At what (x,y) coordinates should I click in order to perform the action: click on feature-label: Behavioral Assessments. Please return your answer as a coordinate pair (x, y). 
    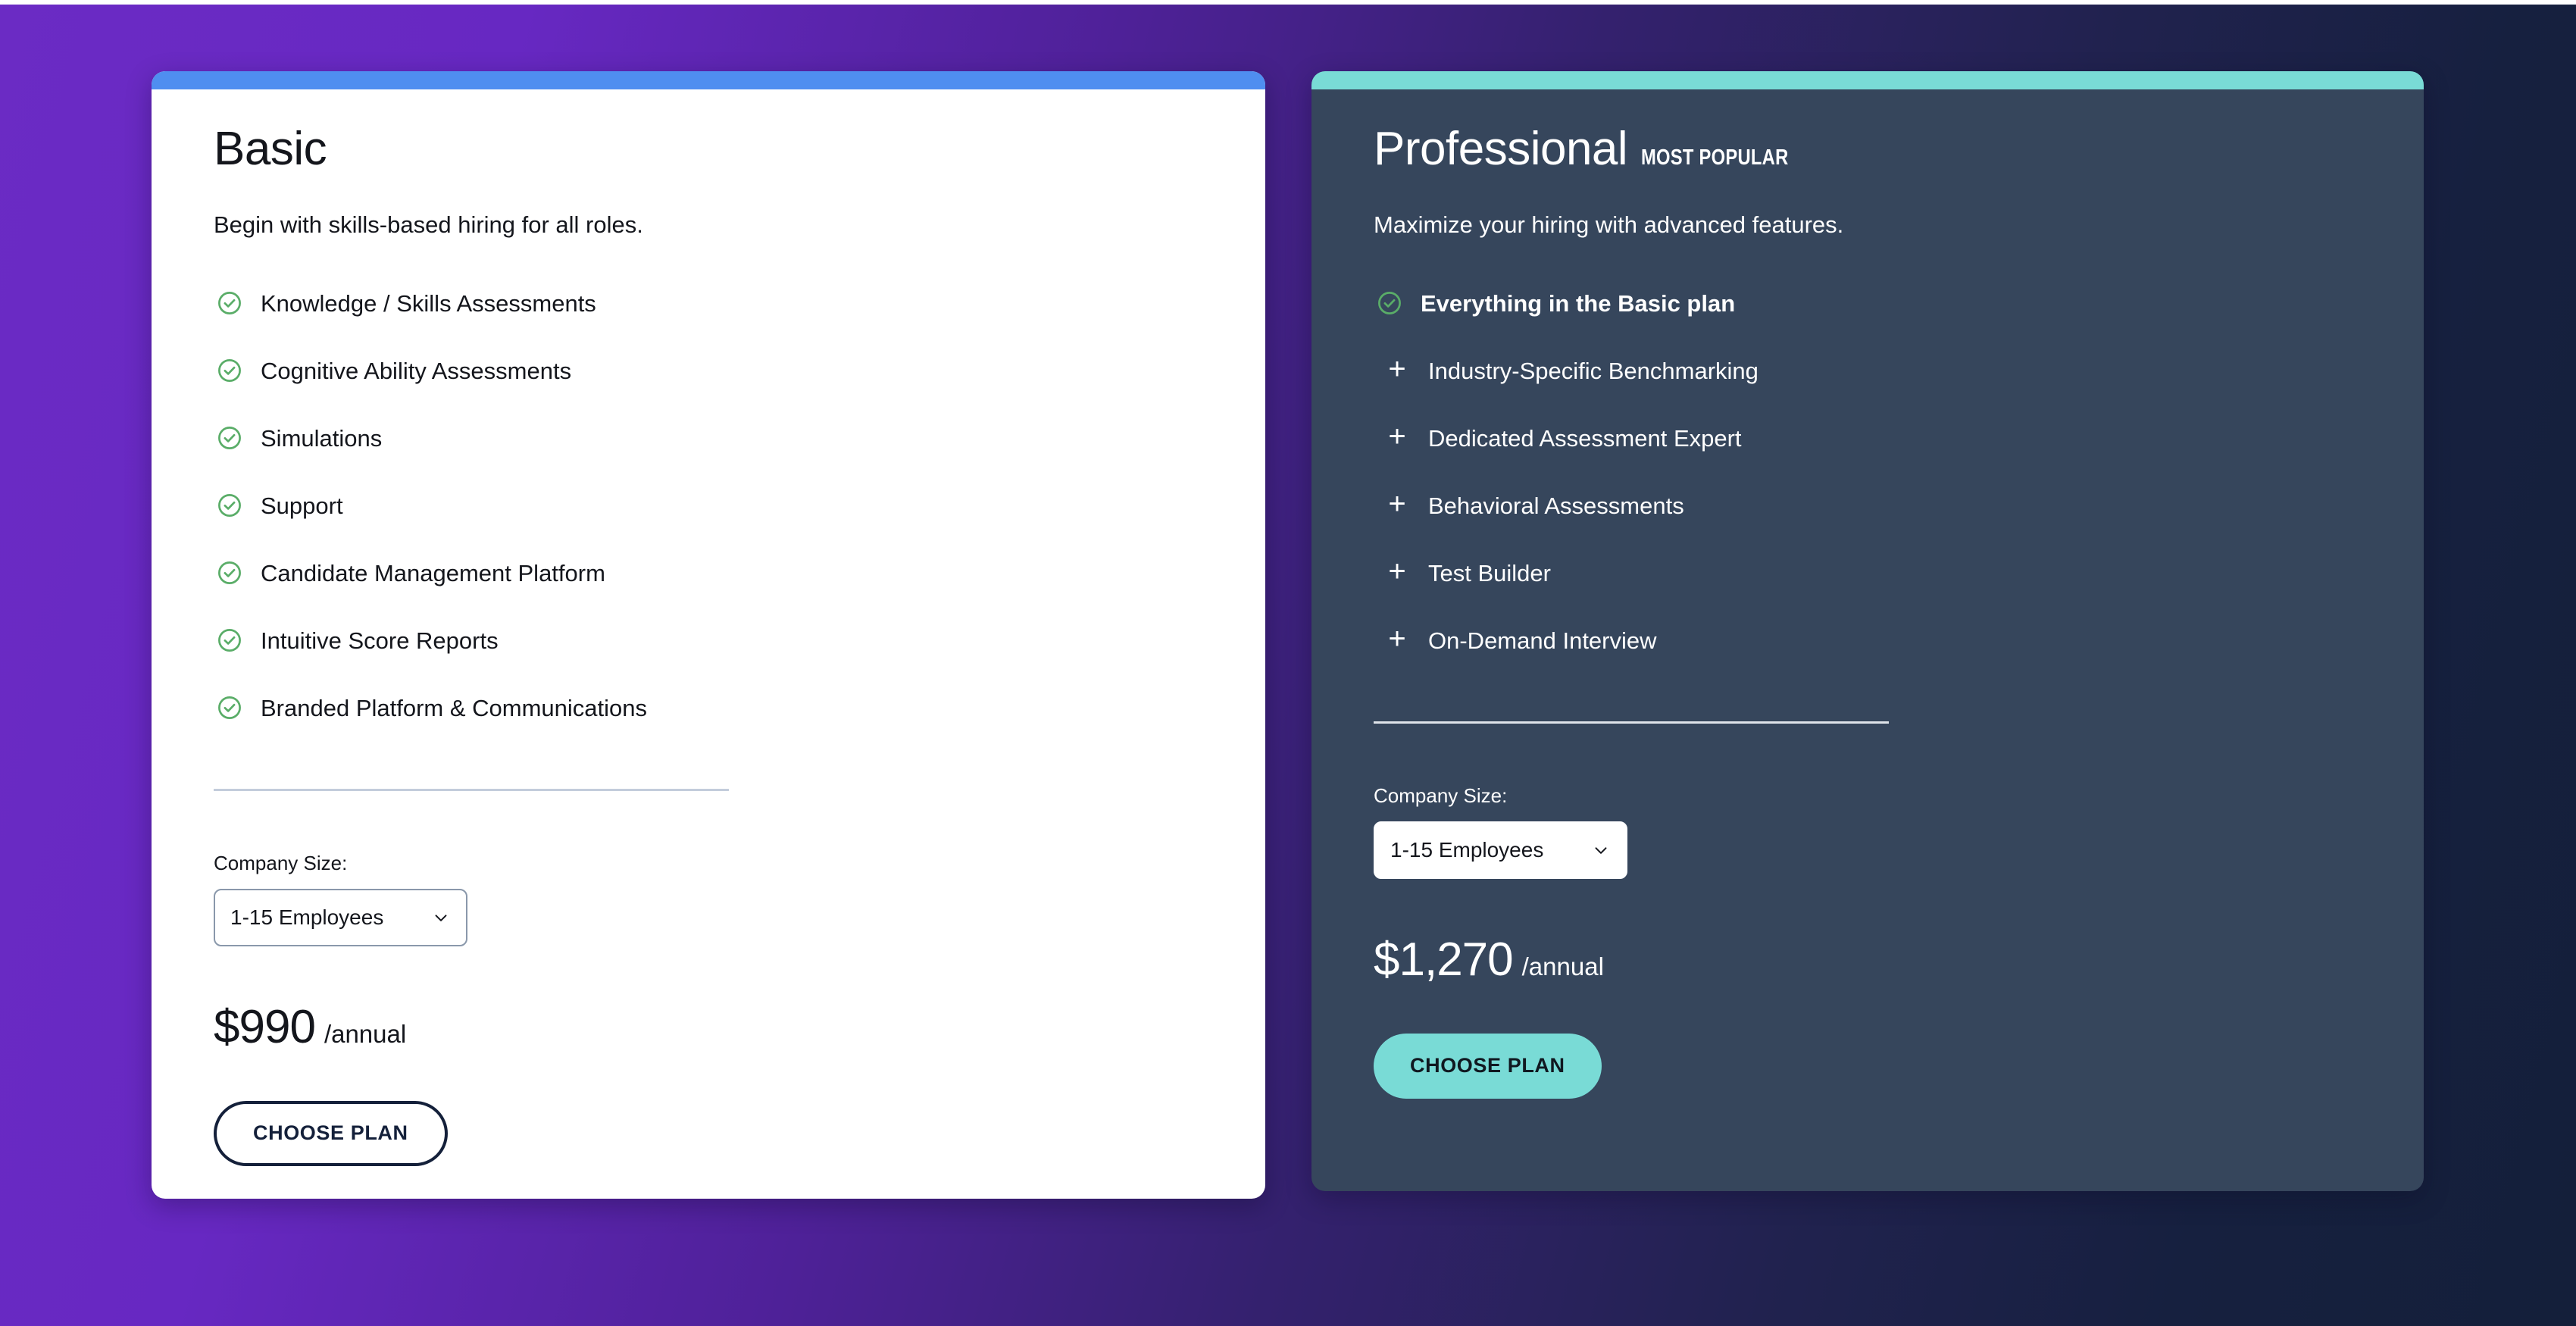
    Looking at the image, I should click on (1556, 505).